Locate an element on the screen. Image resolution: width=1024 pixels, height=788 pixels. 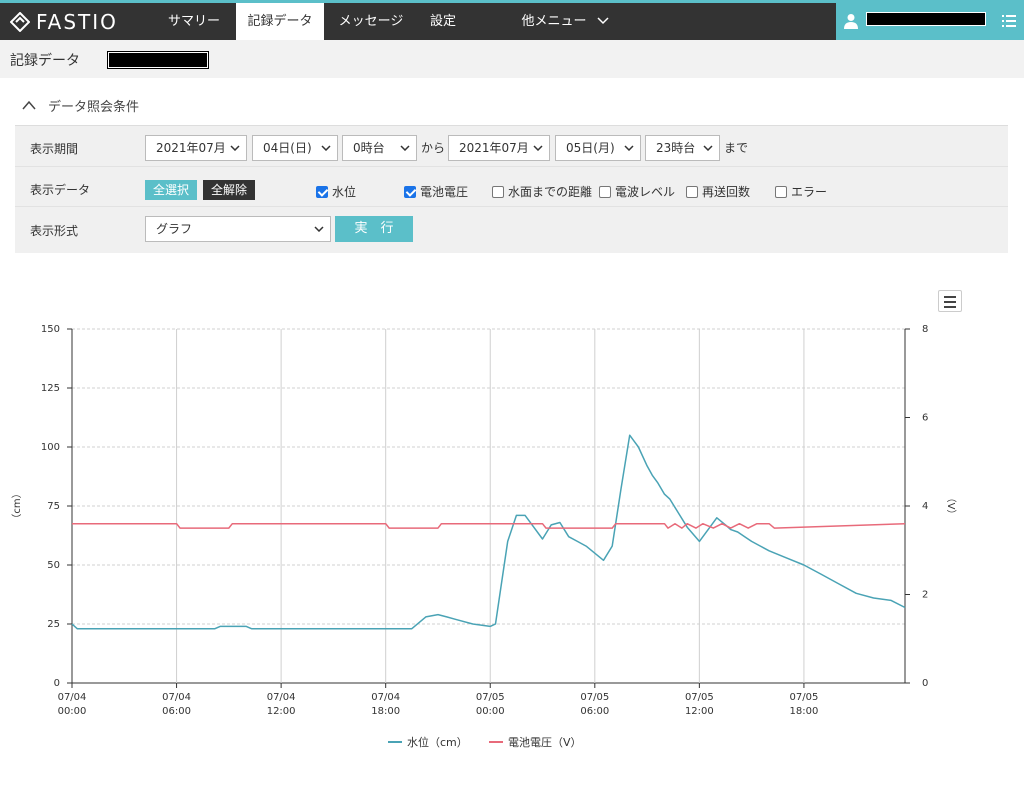
to-hour-select: 23時台 is located at coordinates (682, 148).